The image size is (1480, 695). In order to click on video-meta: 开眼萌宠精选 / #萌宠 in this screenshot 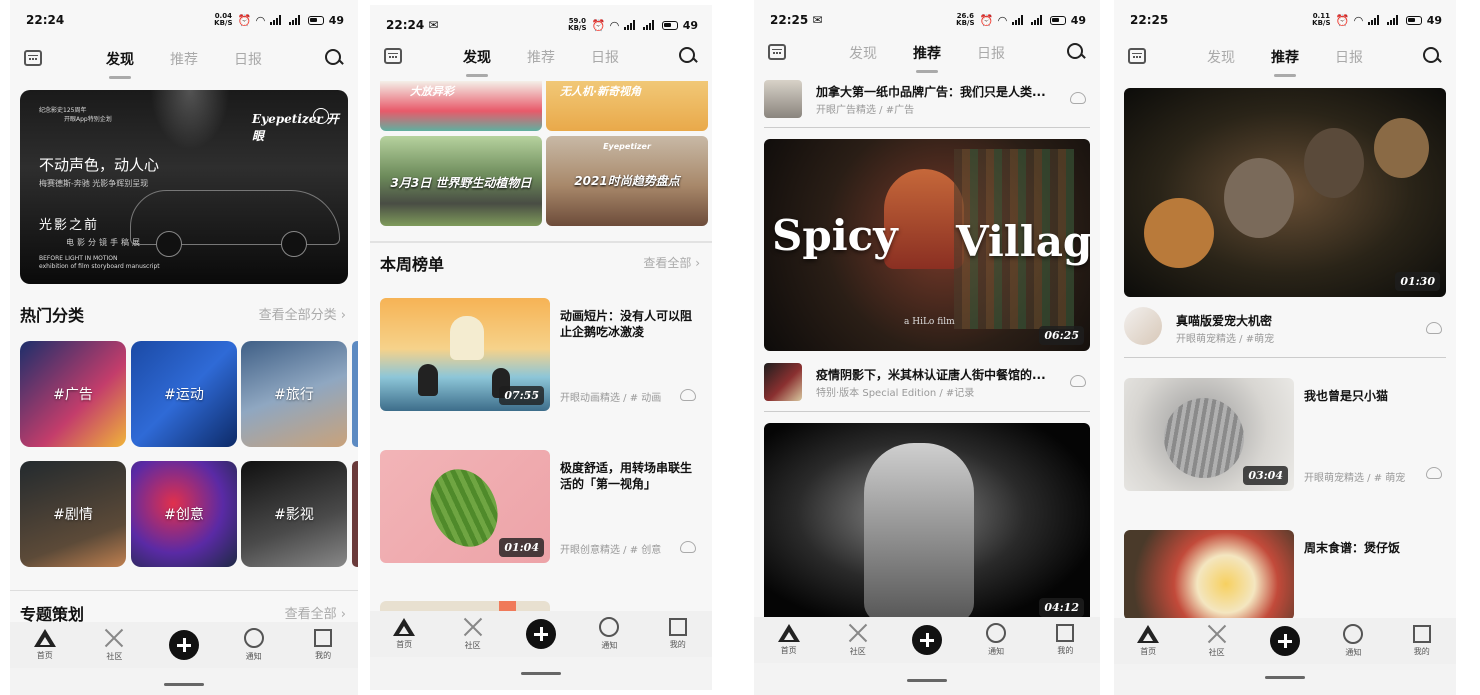, I will do `click(1225, 339)`.